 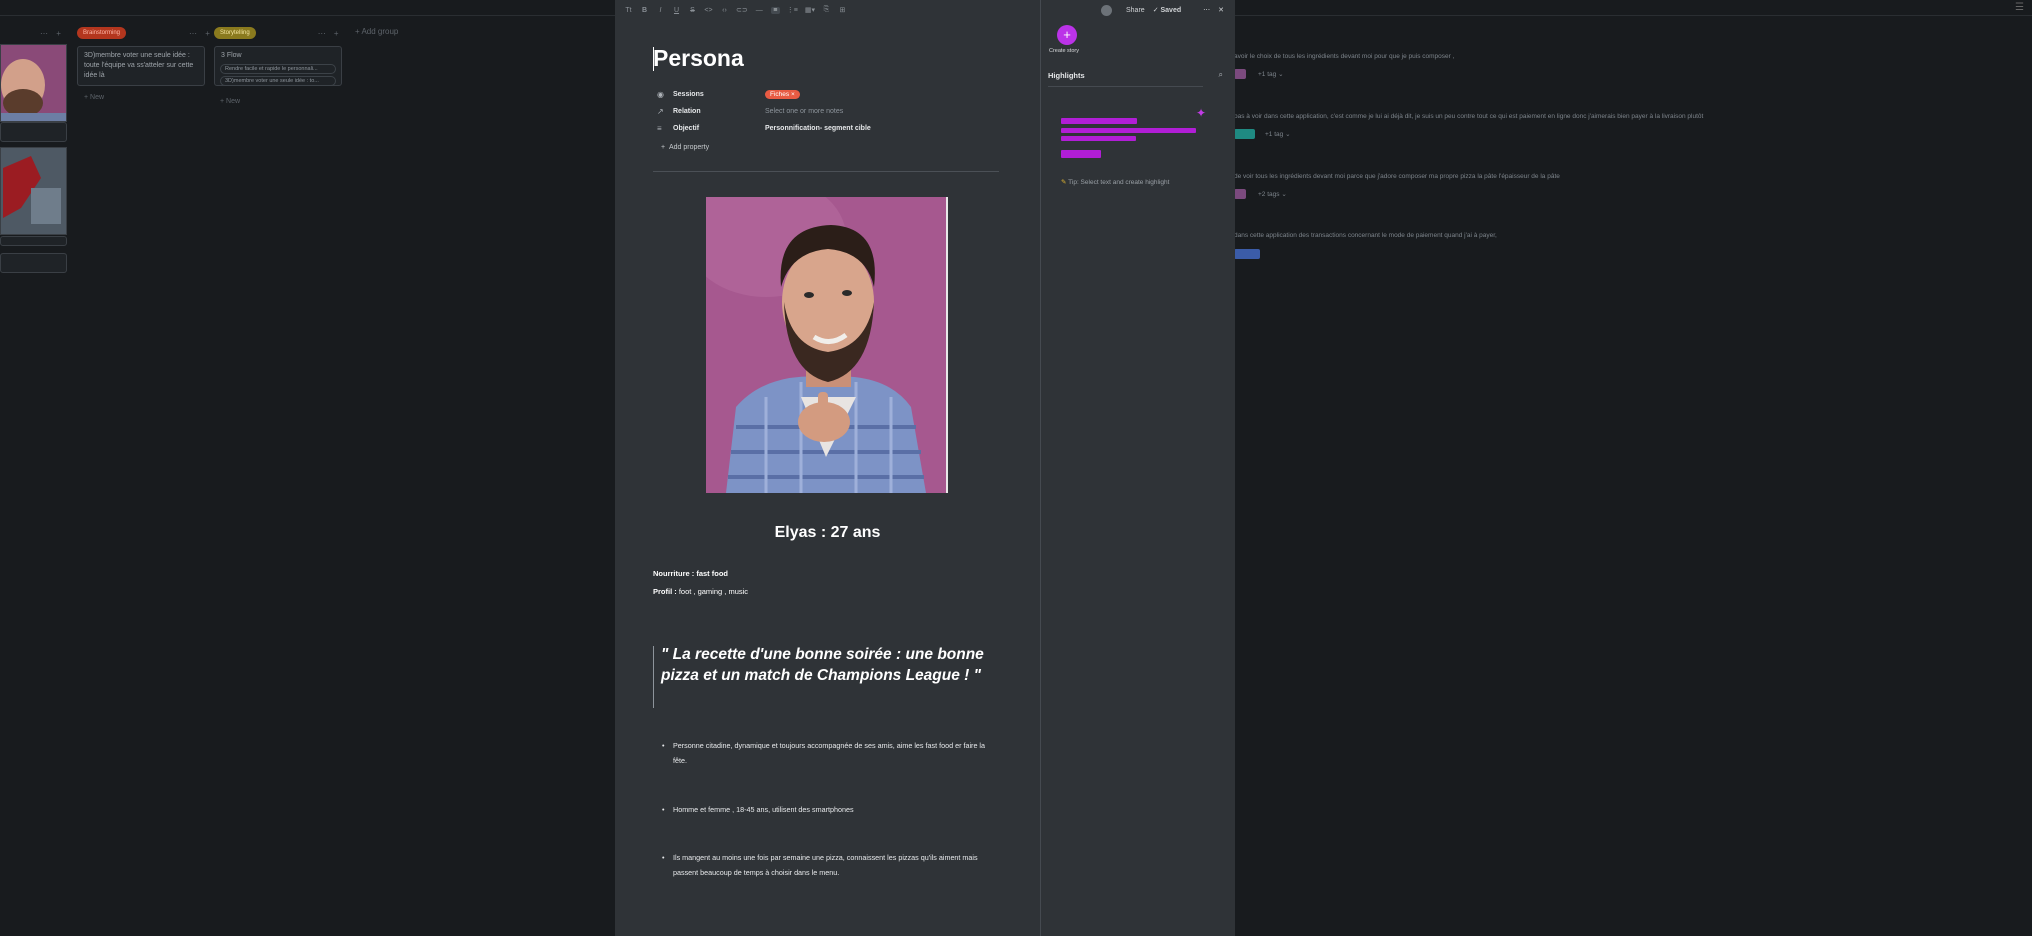 What do you see at coordinates (750, 111) in the screenshot?
I see `property-relation: ↗ Relation Select one or more notes` at bounding box center [750, 111].